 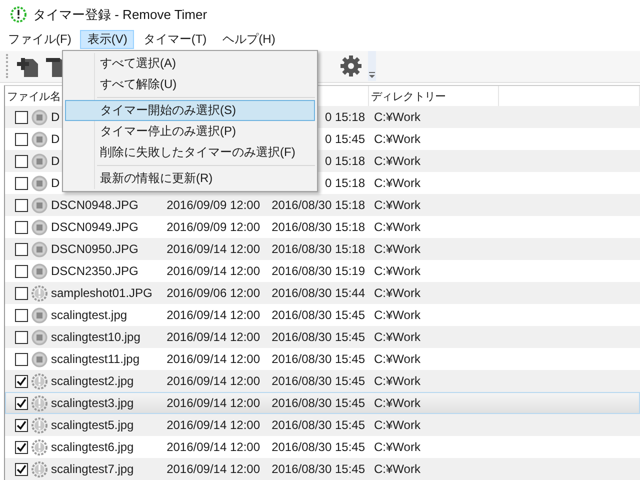 I want to click on menu-option: 最新の情報に更新(R), so click(x=190, y=178).